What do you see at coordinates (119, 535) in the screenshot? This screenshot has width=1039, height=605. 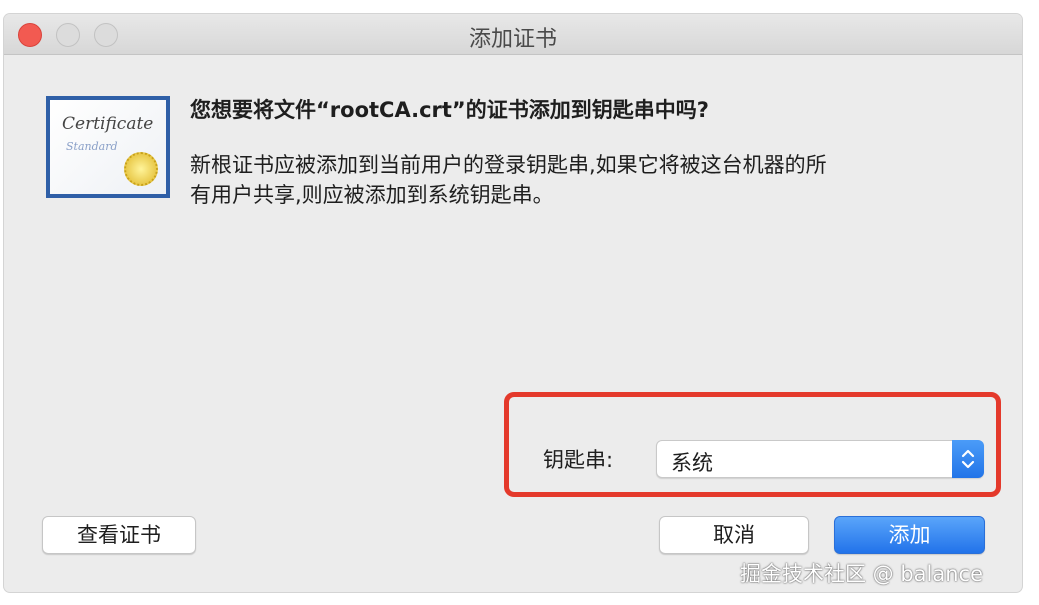 I see `view-certificate-button: 查看证书` at bounding box center [119, 535].